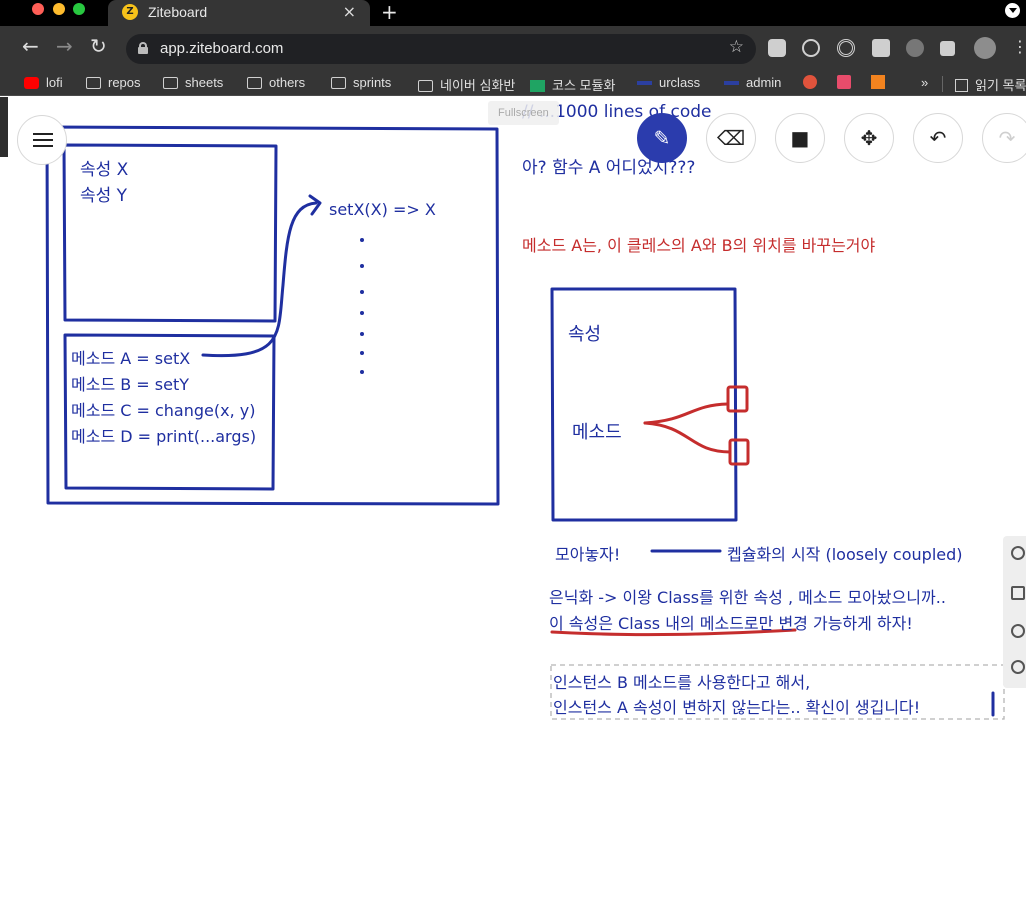 Image resolution: width=1026 pixels, height=911 pixels. I want to click on bookmark-label: others, so click(287, 82).